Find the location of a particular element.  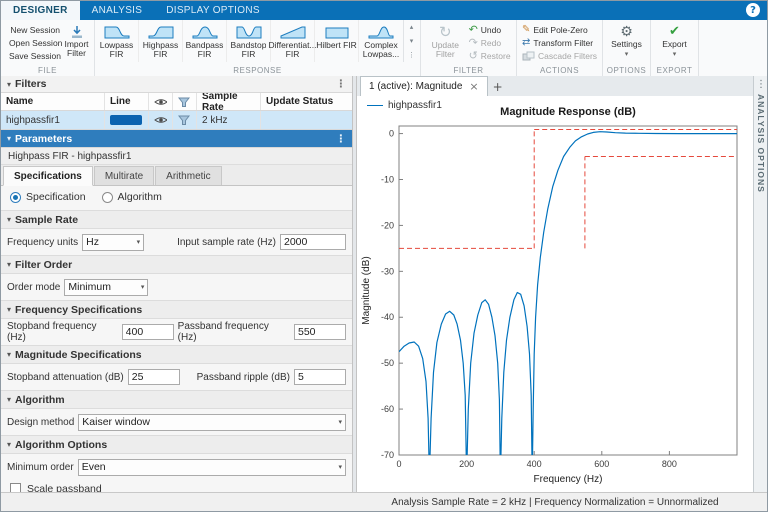

line-color-swatch is located at coordinates (126, 120).